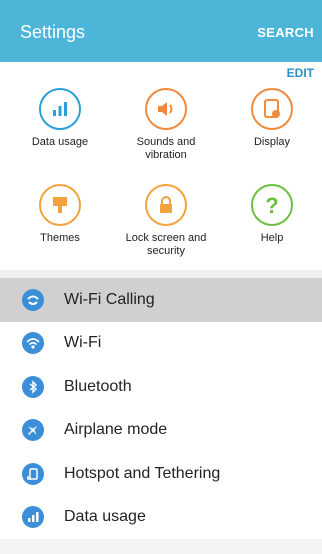 This screenshot has width=322, height=554. Describe the element at coordinates (142, 473) in the screenshot. I see `settings-item-label: Hotspot and Tethering` at that location.